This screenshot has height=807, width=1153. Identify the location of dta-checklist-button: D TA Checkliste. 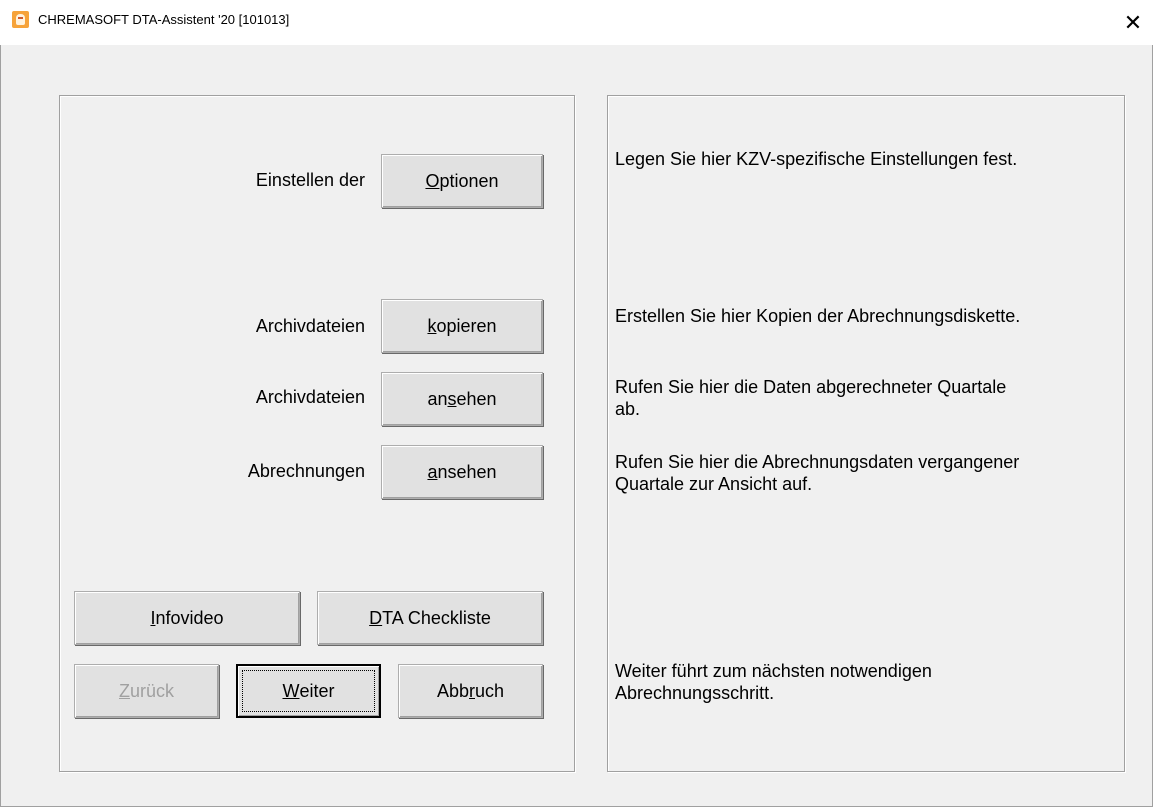
(430, 618).